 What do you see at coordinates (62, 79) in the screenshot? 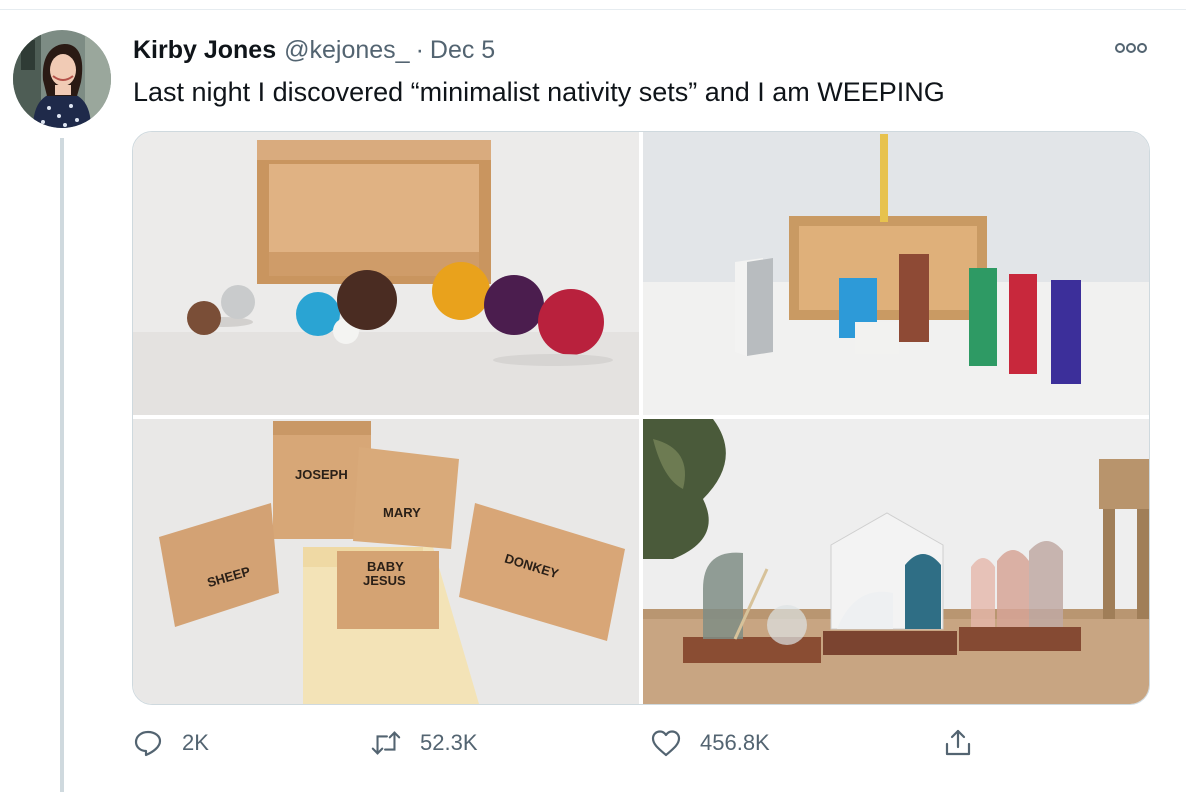
I see `avatar` at bounding box center [62, 79].